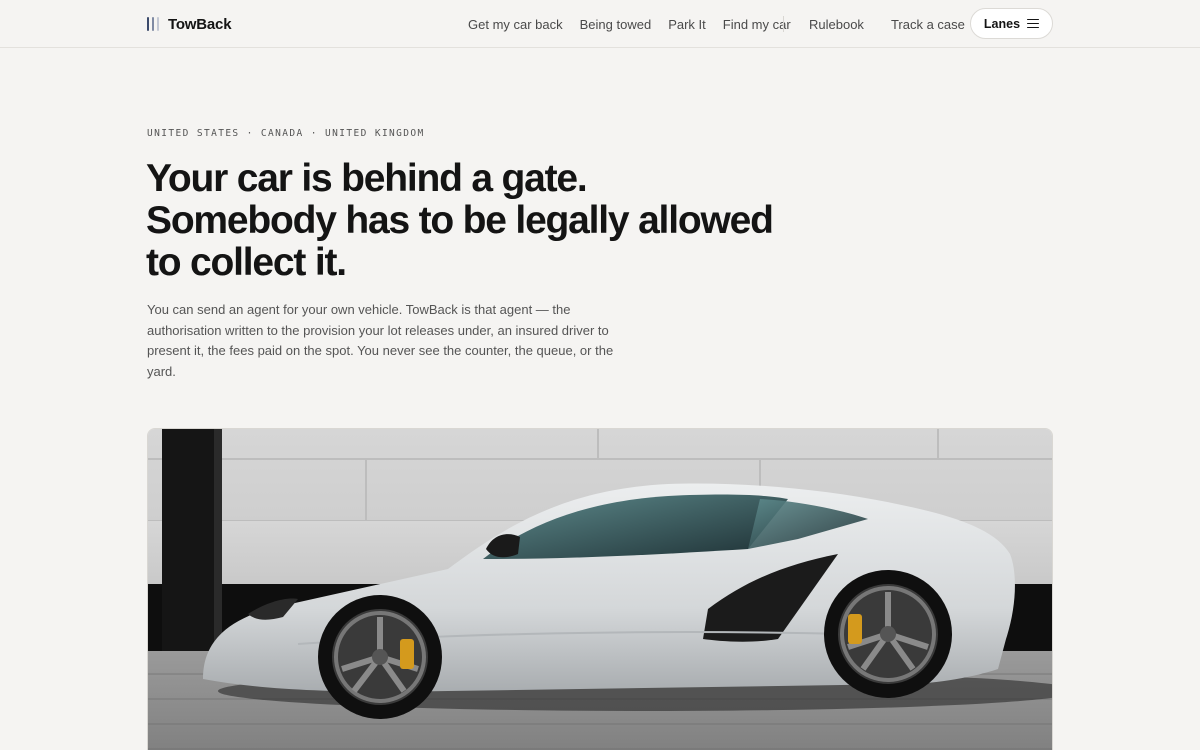 The image size is (1200, 750). What do you see at coordinates (153, 24) in the screenshot?
I see `bars-logo-icon` at bounding box center [153, 24].